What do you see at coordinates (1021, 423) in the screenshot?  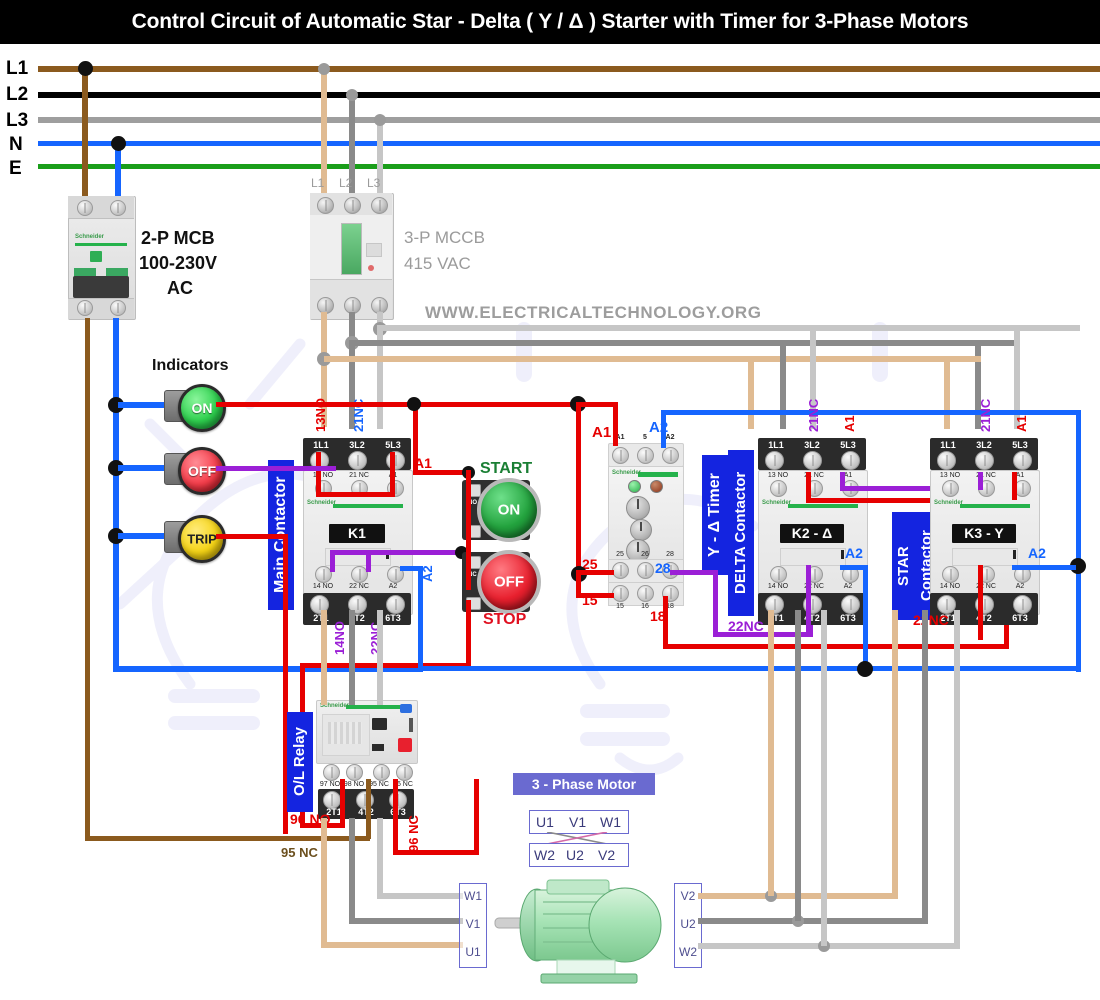 I see `sc-tag-a1: A1` at bounding box center [1021, 423].